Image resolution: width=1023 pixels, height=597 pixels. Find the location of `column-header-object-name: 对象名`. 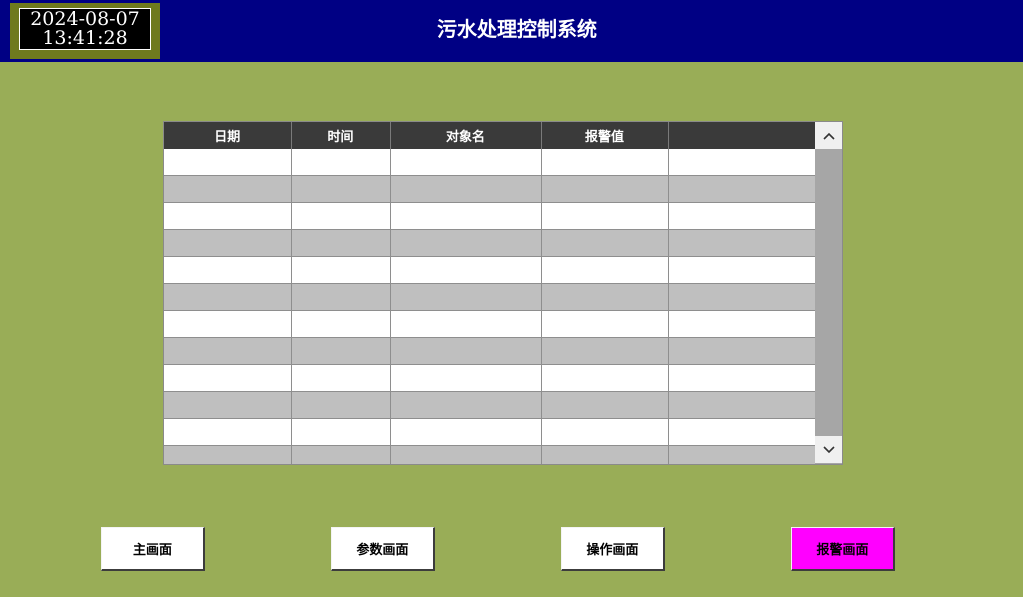

column-header-object-name: 对象名 is located at coordinates (466, 135).